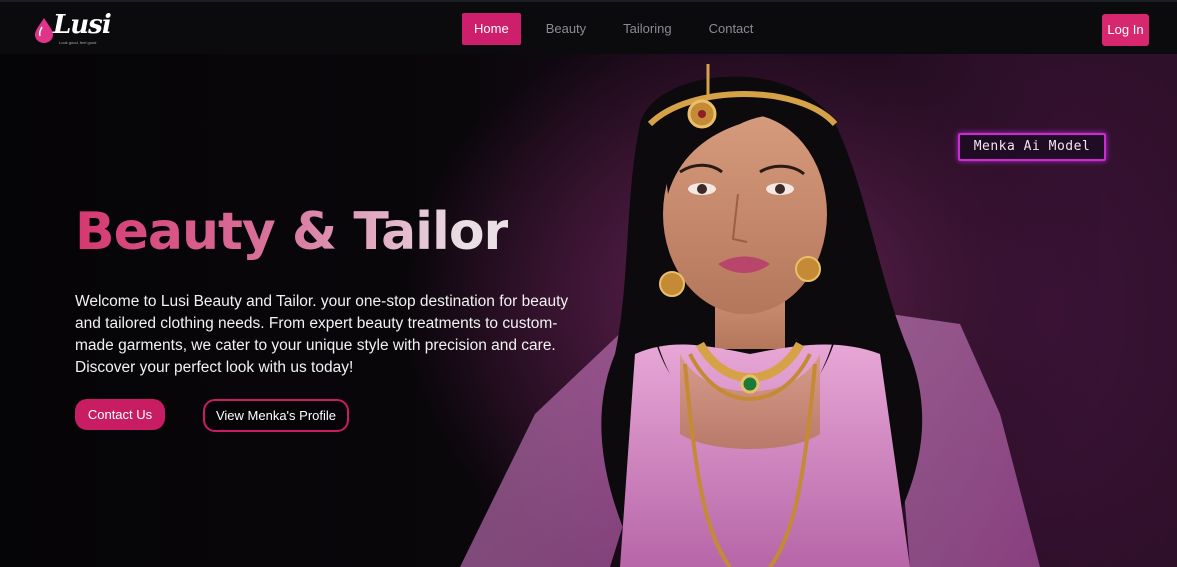 The height and width of the screenshot is (567, 1177). I want to click on nav-item-contact: Contact, so click(731, 29).